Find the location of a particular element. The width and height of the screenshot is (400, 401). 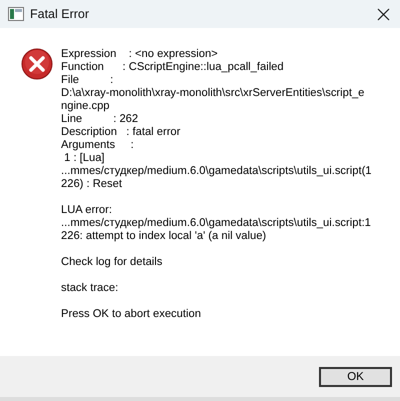

message-line: ...mmes/студкер/medium.6.0\gamedata\scripts\utils_ui.script(1 is located at coordinates (216, 171).